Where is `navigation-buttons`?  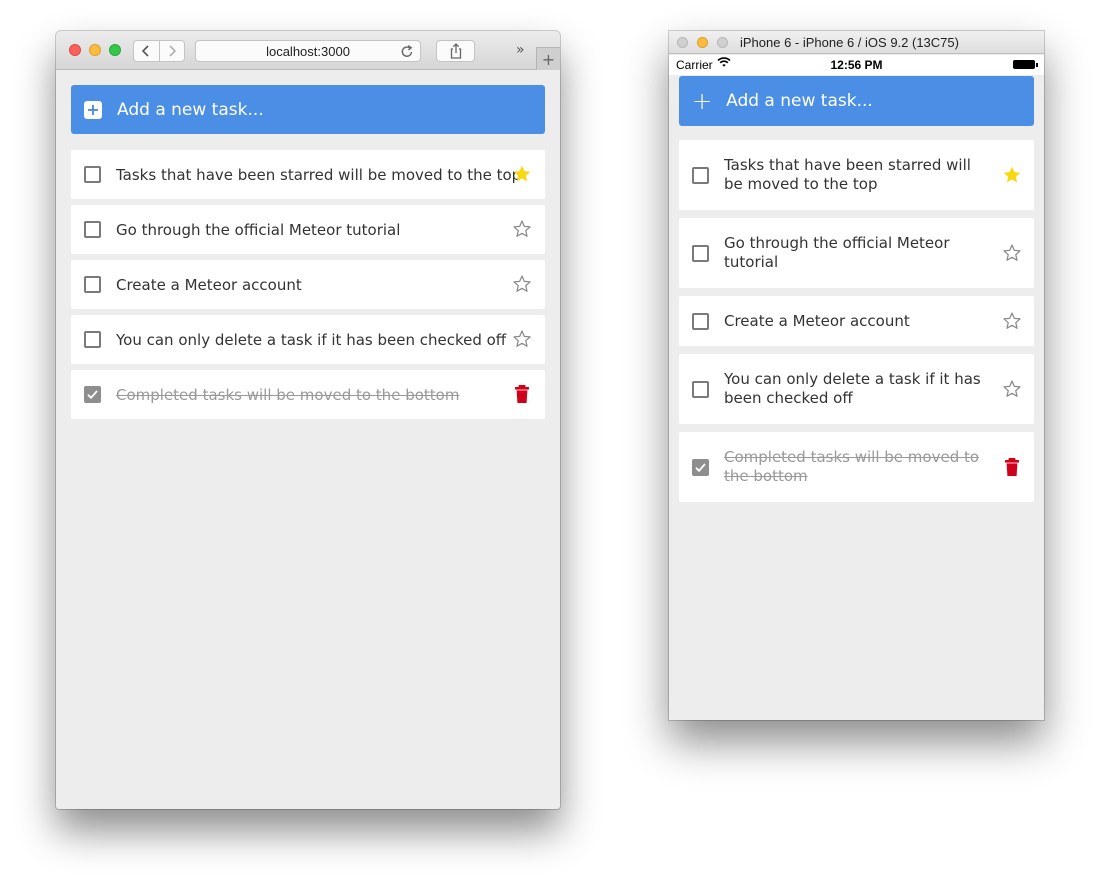
navigation-buttons is located at coordinates (159, 51).